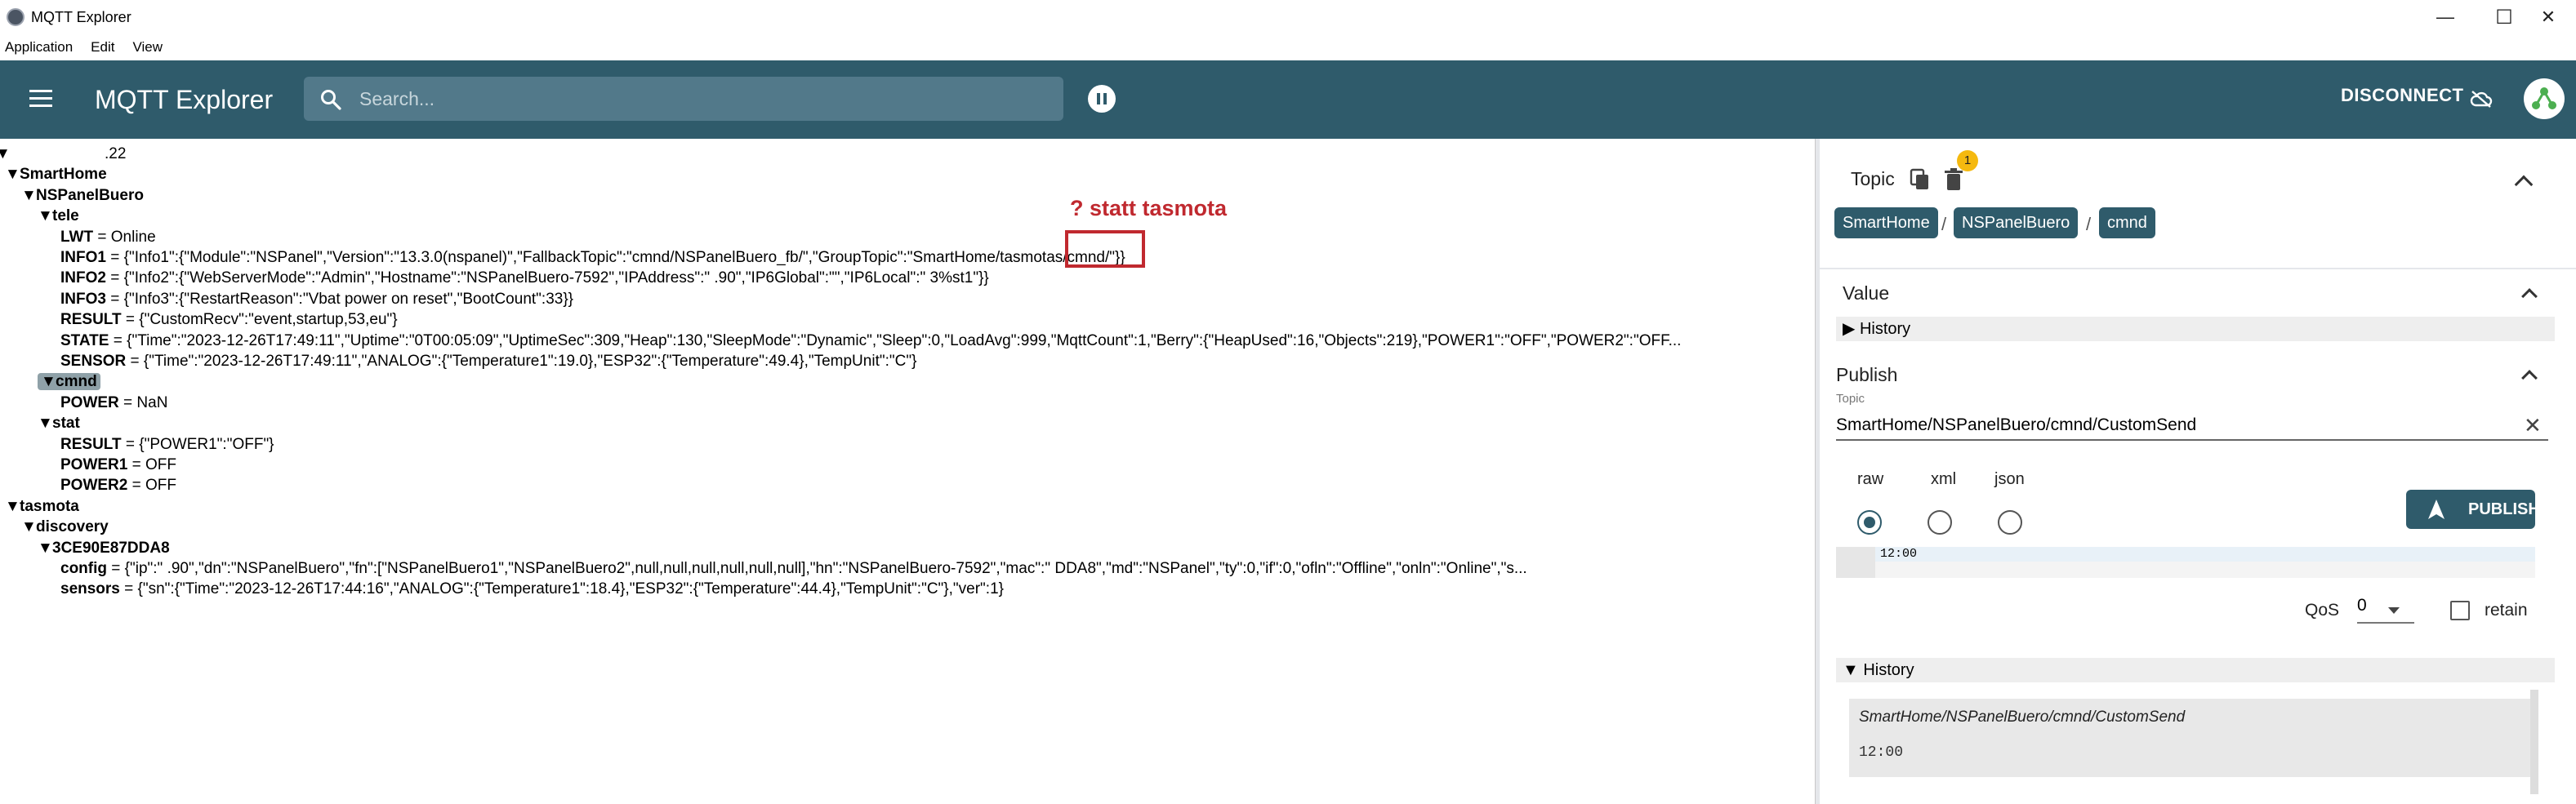 This screenshot has height=804, width=2576. Describe the element at coordinates (69, 382) in the screenshot. I see `tree-node: ▼cmnd` at that location.